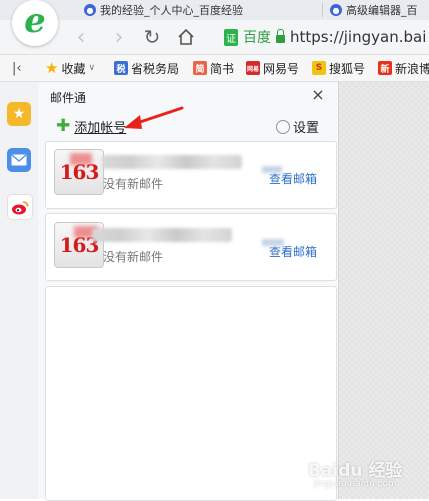 The image size is (429, 501). I want to click on tab-divider, so click(322, 10).